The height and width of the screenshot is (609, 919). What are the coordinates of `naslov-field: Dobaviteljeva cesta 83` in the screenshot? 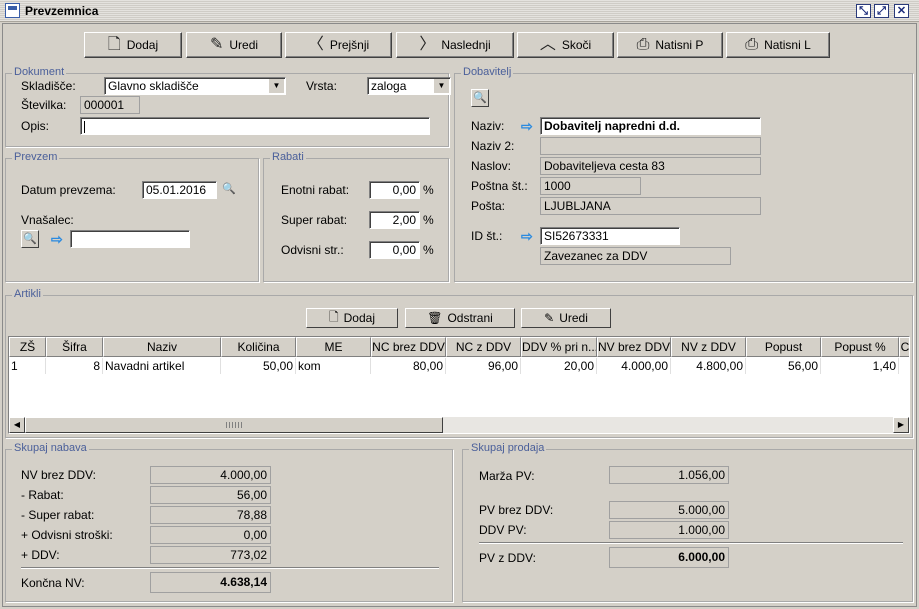 It's located at (650, 166).